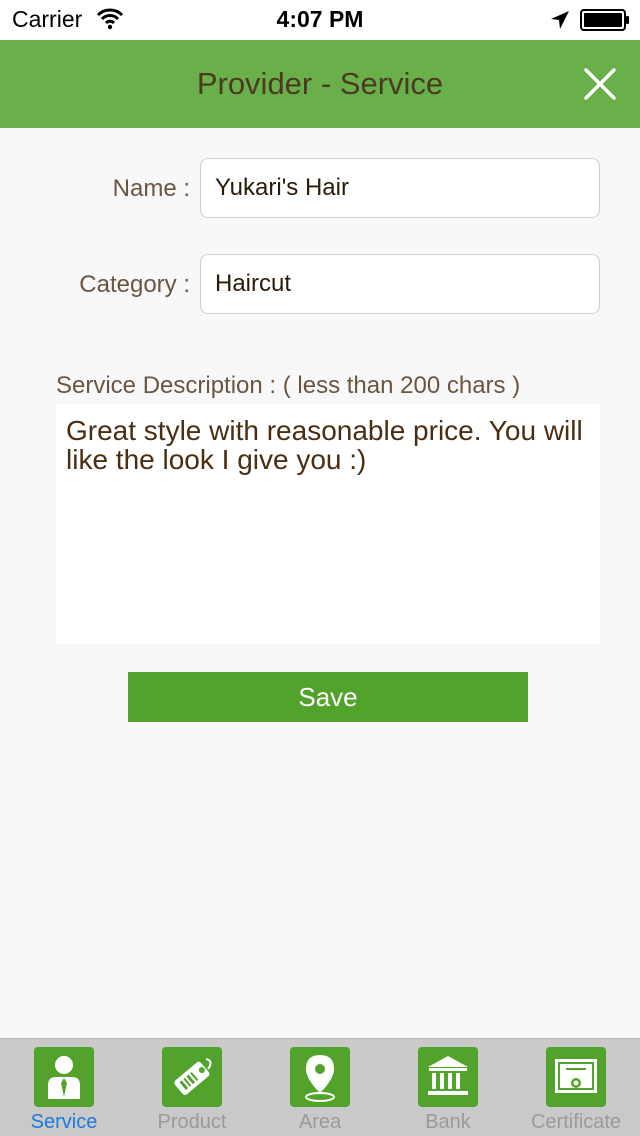 Image resolution: width=640 pixels, height=1136 pixels. I want to click on tab-label: Area, so click(320, 1122).